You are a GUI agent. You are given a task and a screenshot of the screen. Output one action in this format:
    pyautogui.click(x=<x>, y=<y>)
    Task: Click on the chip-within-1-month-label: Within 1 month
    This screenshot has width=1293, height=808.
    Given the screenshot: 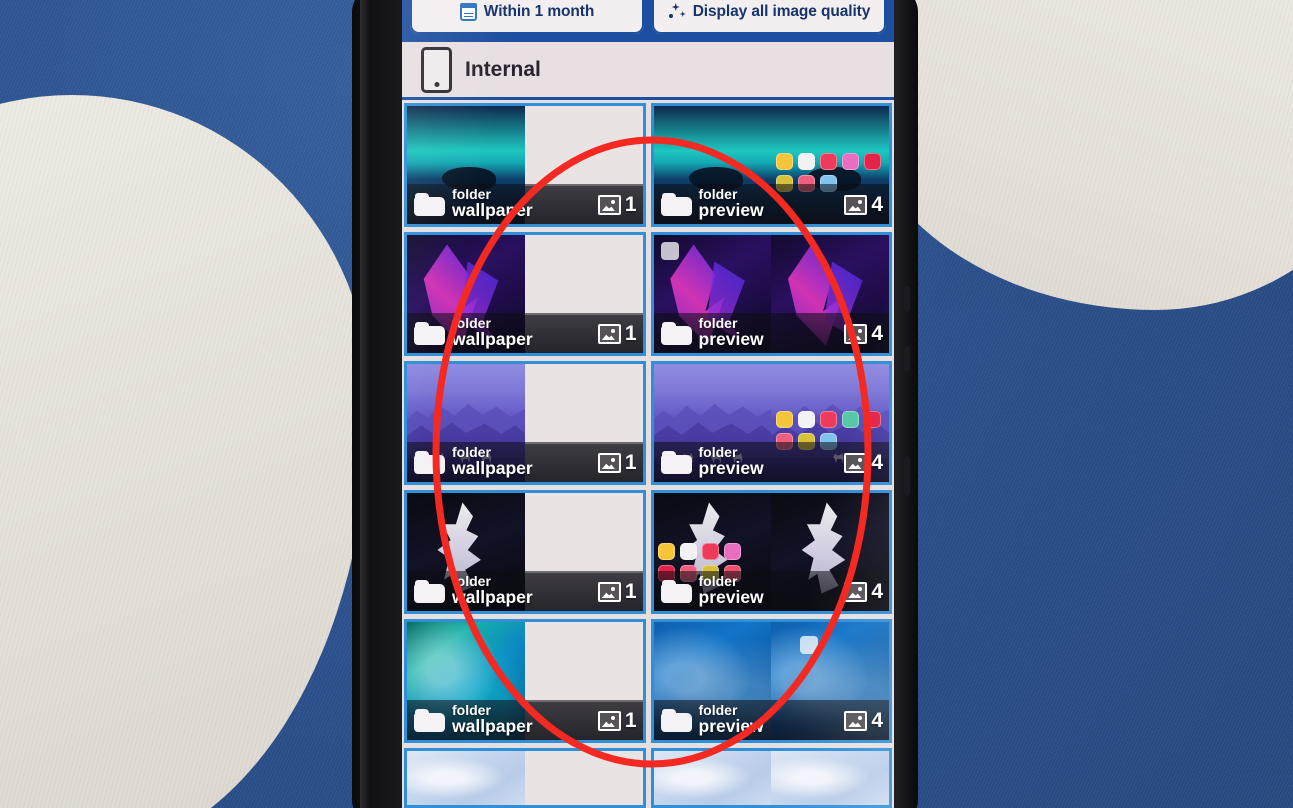 What is the action you would take?
    pyautogui.click(x=539, y=11)
    